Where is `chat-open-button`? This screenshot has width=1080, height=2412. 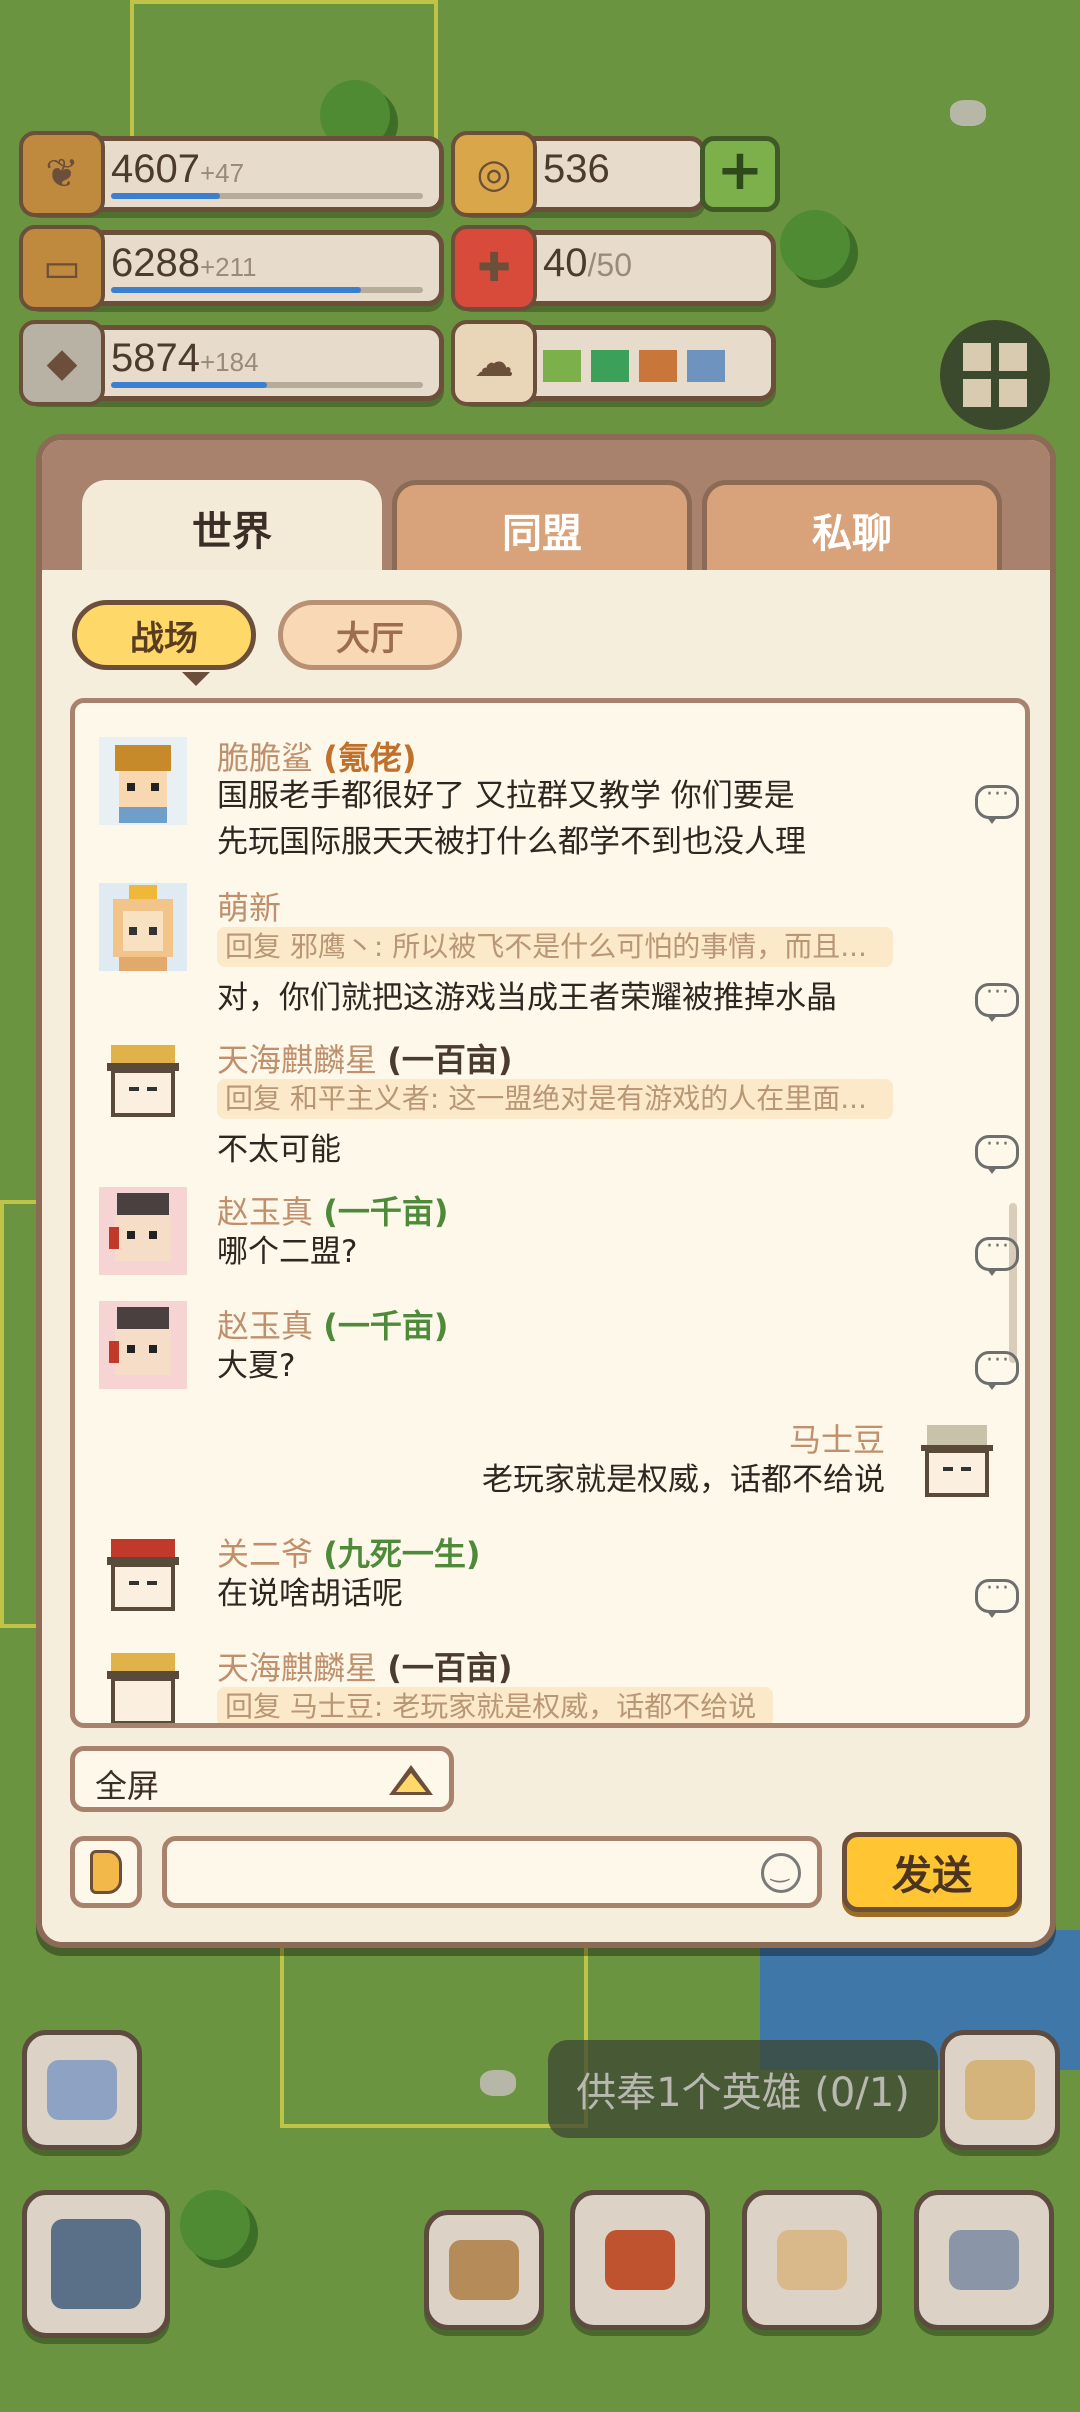 chat-open-button is located at coordinates (82, 2090).